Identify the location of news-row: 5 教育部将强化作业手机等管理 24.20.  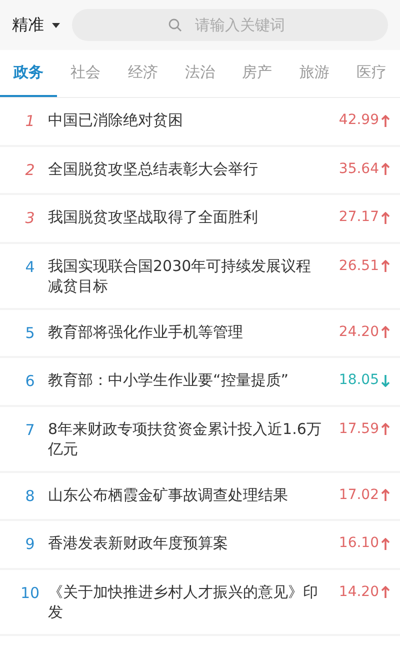
(200, 334).